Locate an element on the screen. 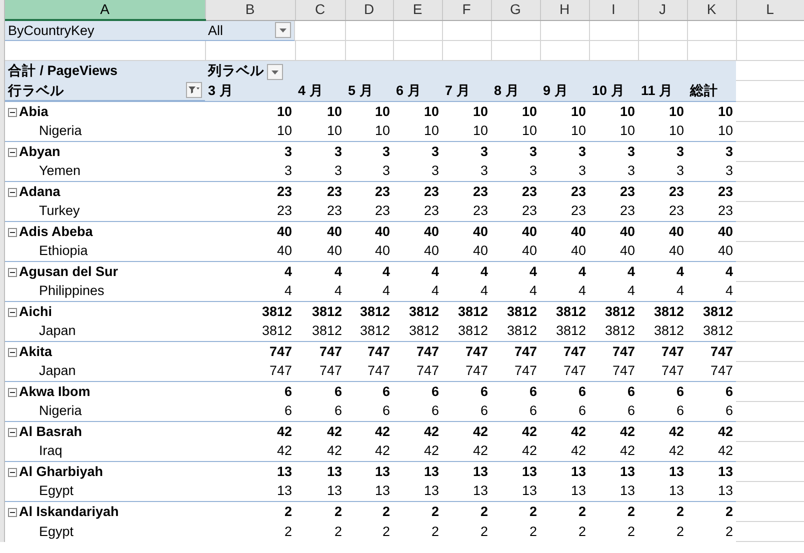 The height and width of the screenshot is (553, 804). column-header: J is located at coordinates (662, 10).